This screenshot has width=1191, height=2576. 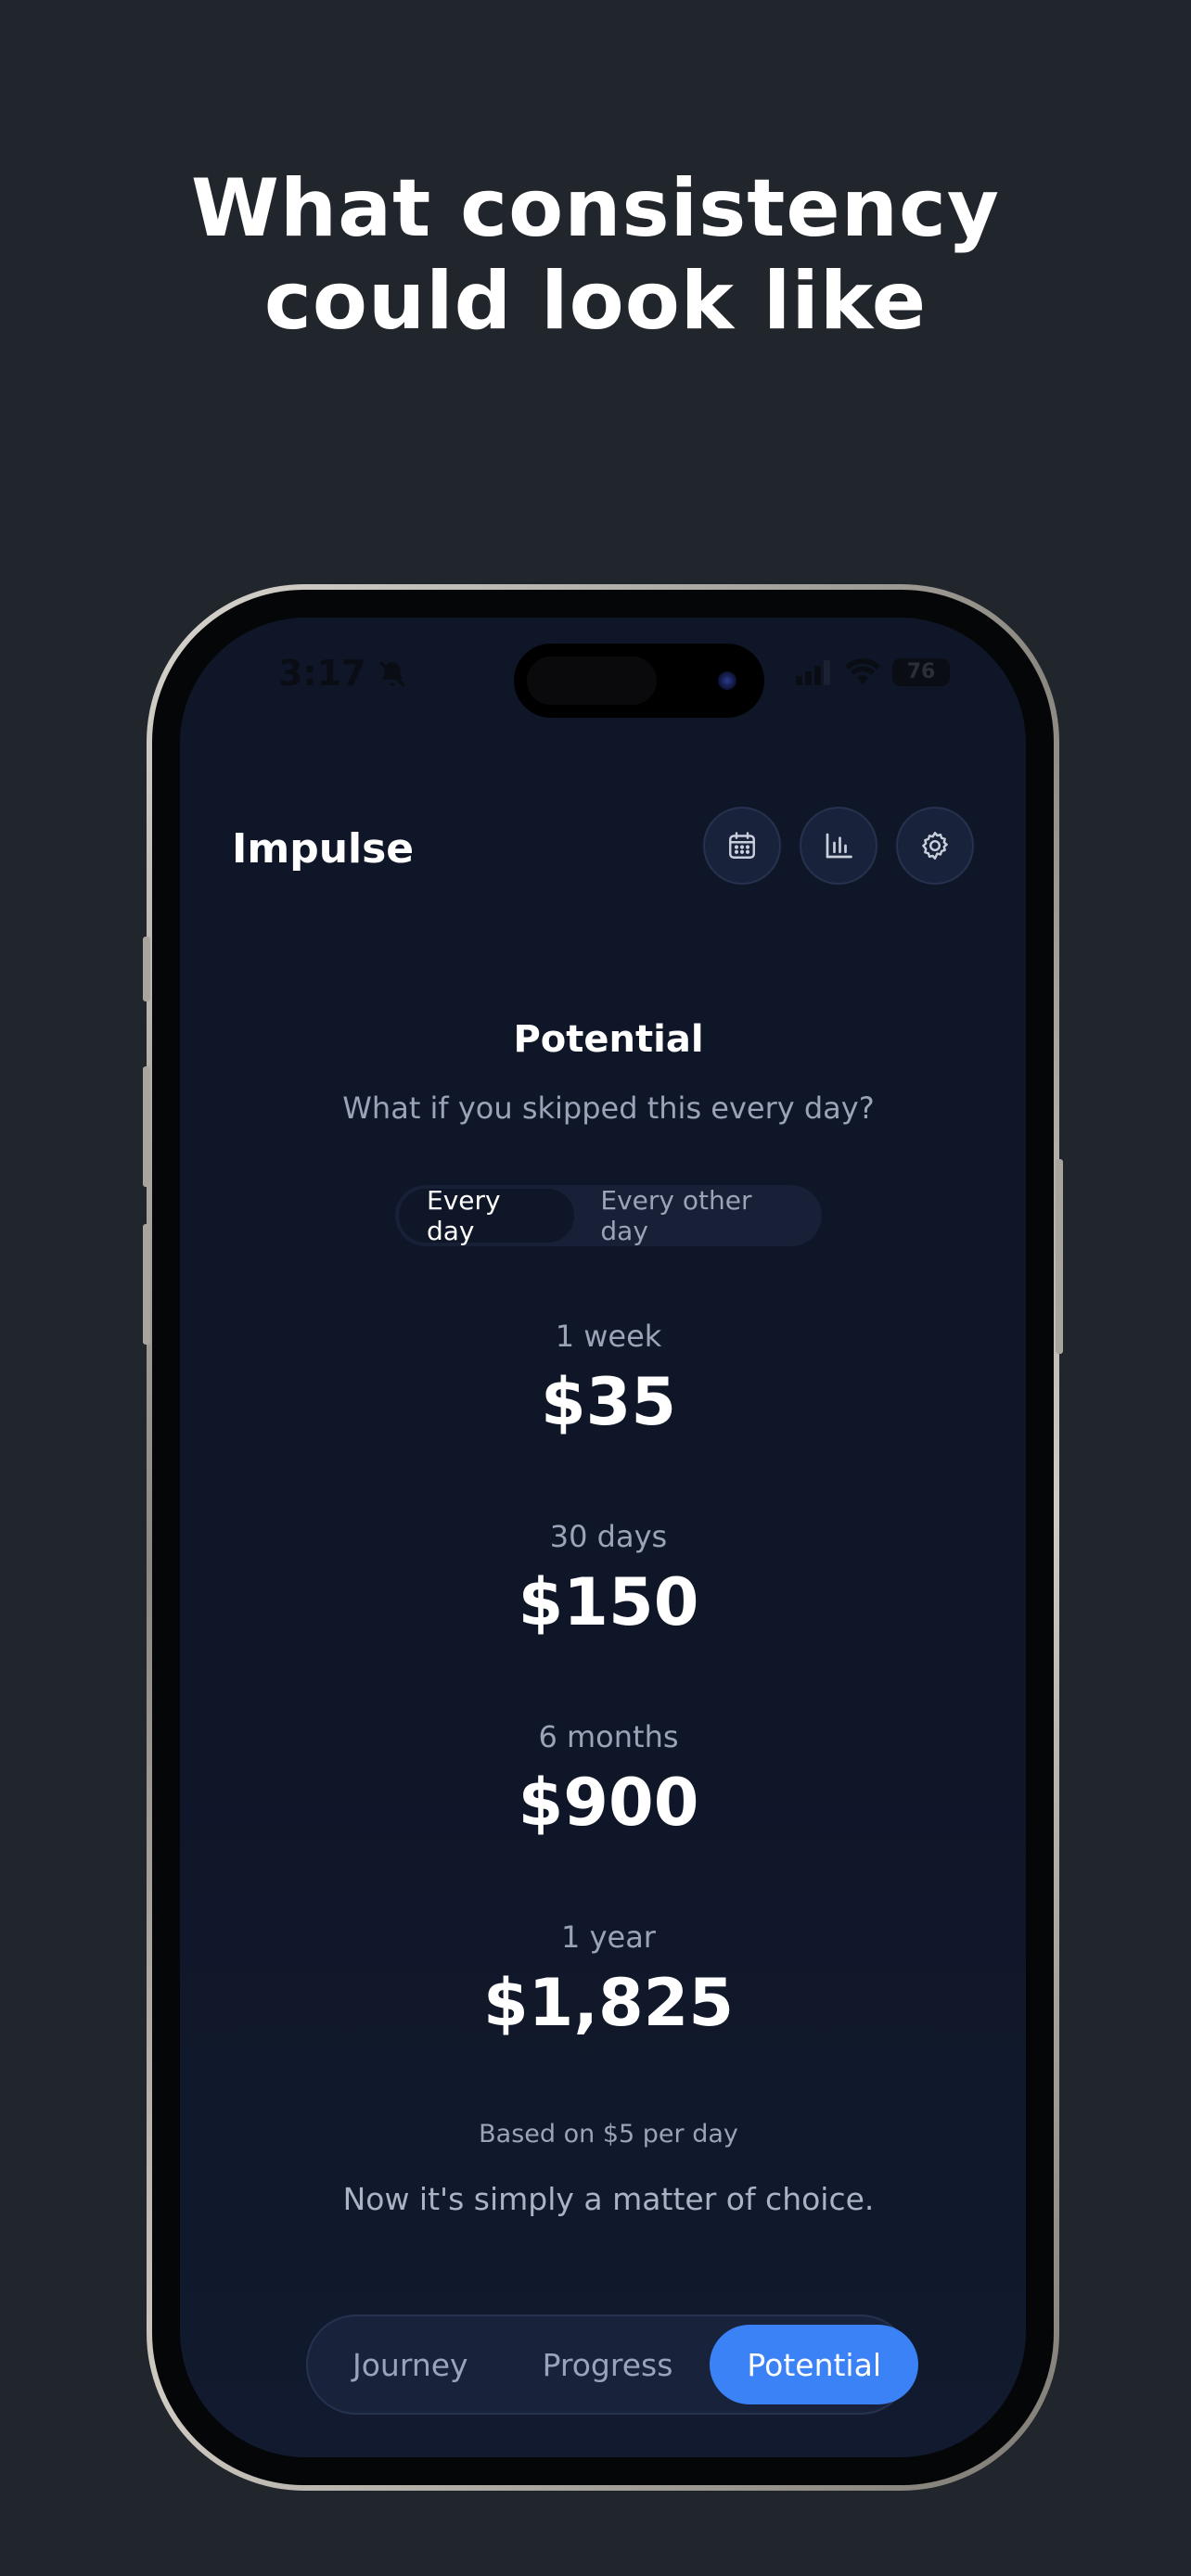 I want to click on projection-row: 30 days $150, so click(x=603, y=1615).